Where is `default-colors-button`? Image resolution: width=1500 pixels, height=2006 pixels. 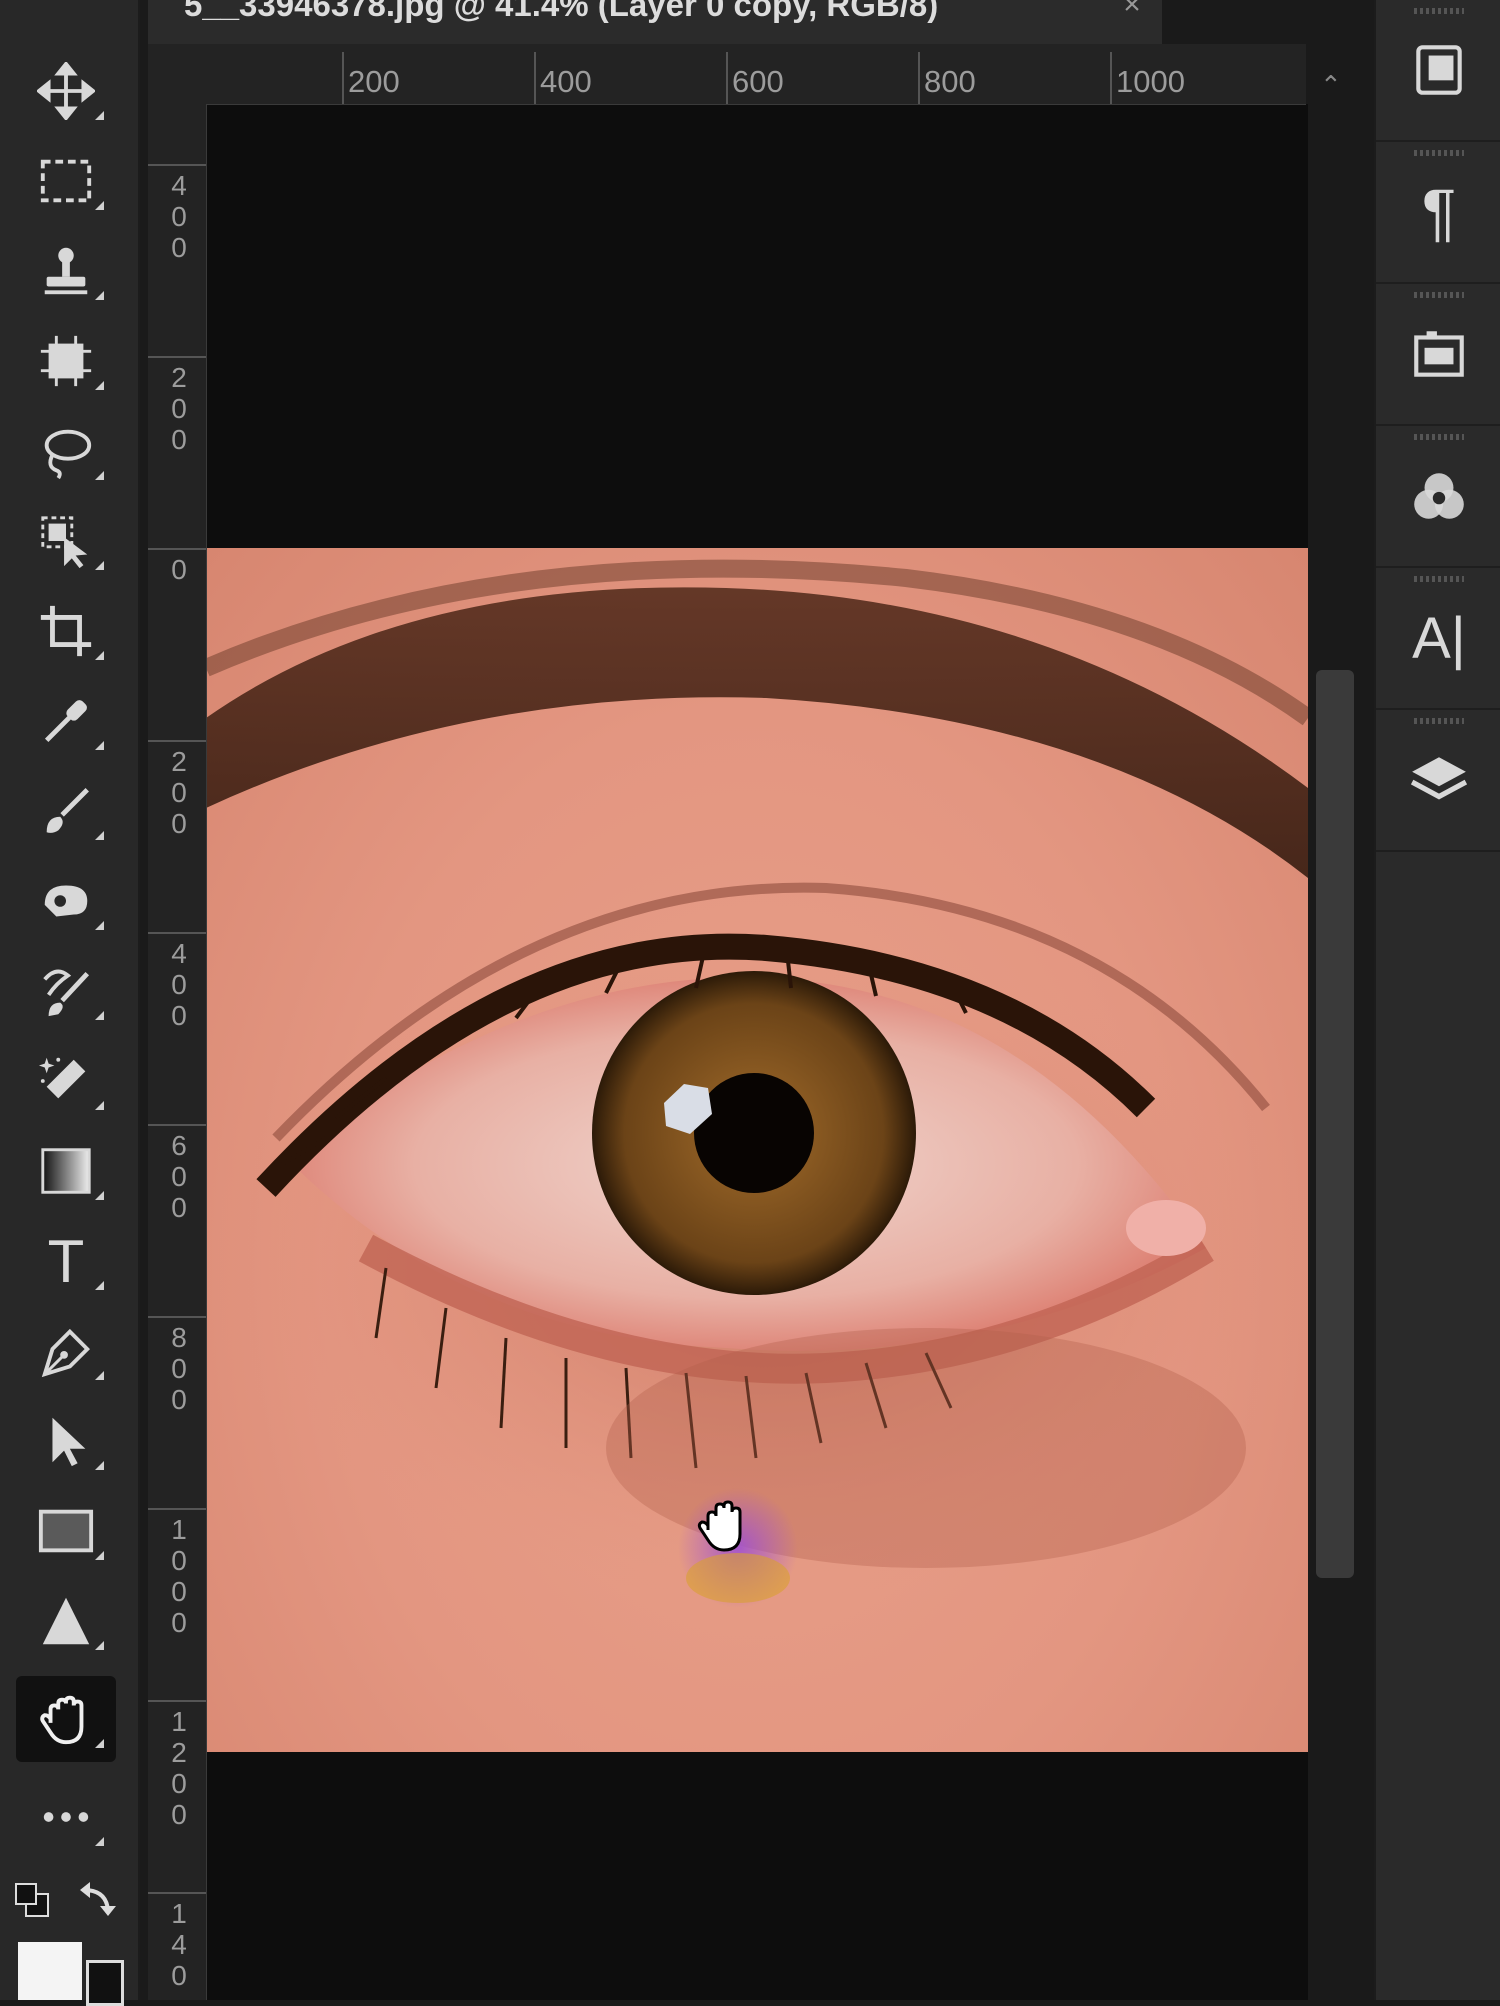
default-colors-button is located at coordinates (32, 1900).